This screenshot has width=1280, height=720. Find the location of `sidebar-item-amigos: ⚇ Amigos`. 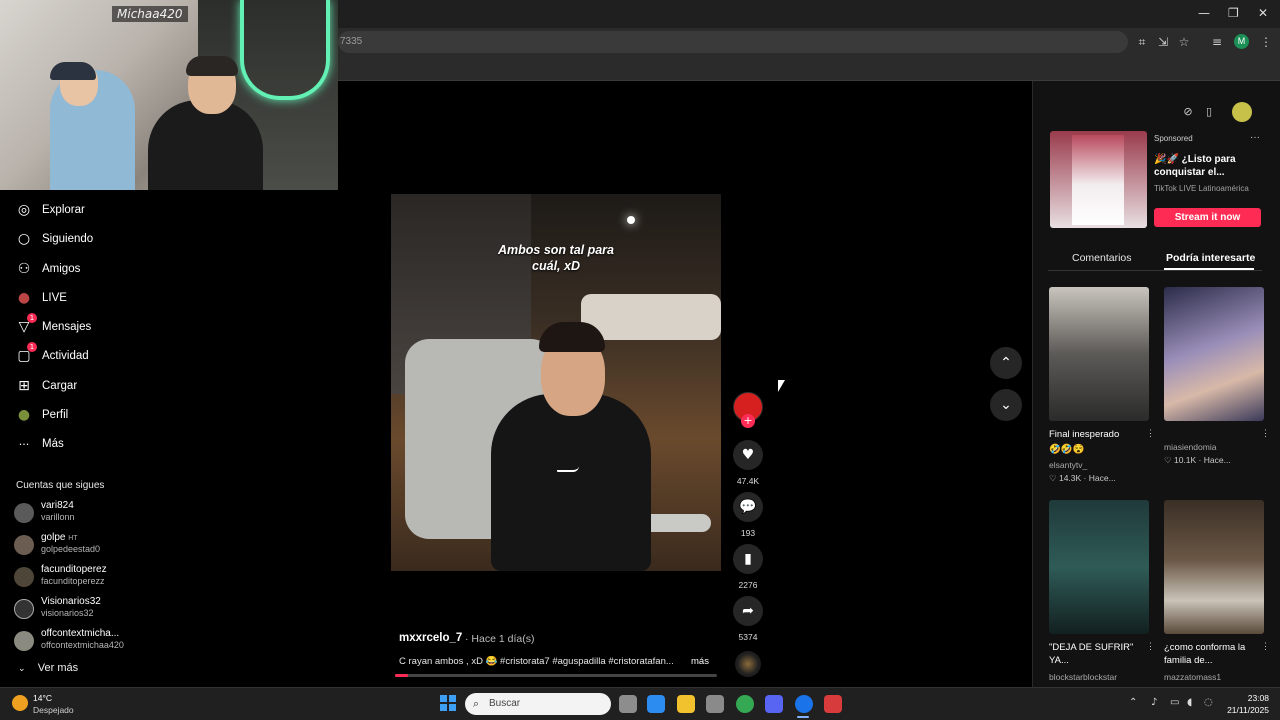

sidebar-item-amigos: ⚇ Amigos is located at coordinates (47, 269).